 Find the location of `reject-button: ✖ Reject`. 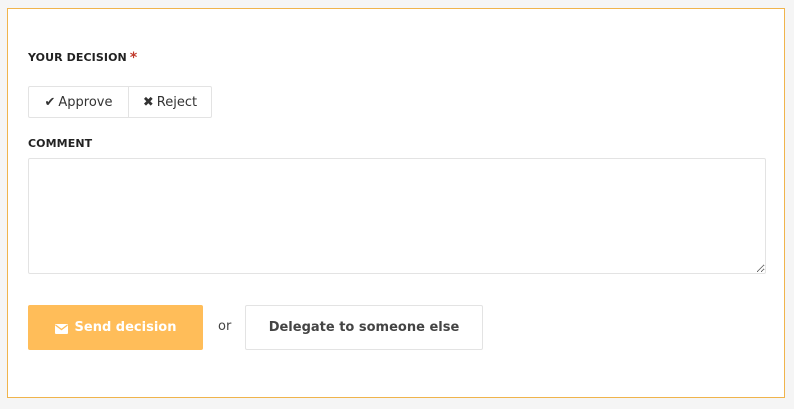

reject-button: ✖ Reject is located at coordinates (170, 102).